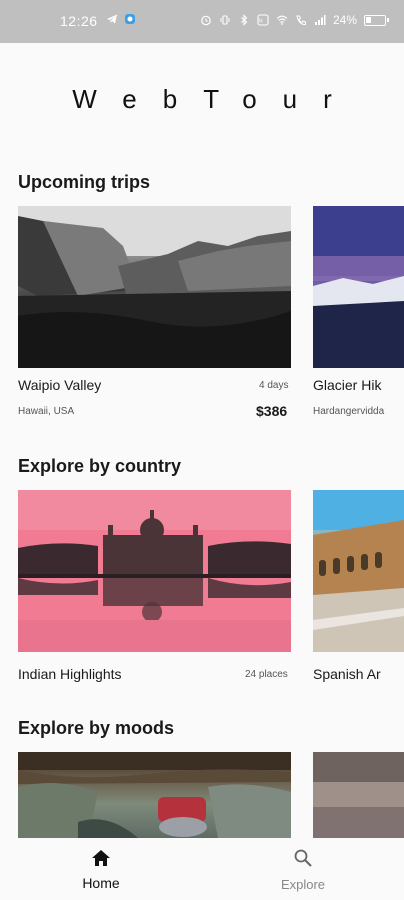  What do you see at coordinates (202, 869) in the screenshot?
I see `bottom-nav: Home Explore` at bounding box center [202, 869].